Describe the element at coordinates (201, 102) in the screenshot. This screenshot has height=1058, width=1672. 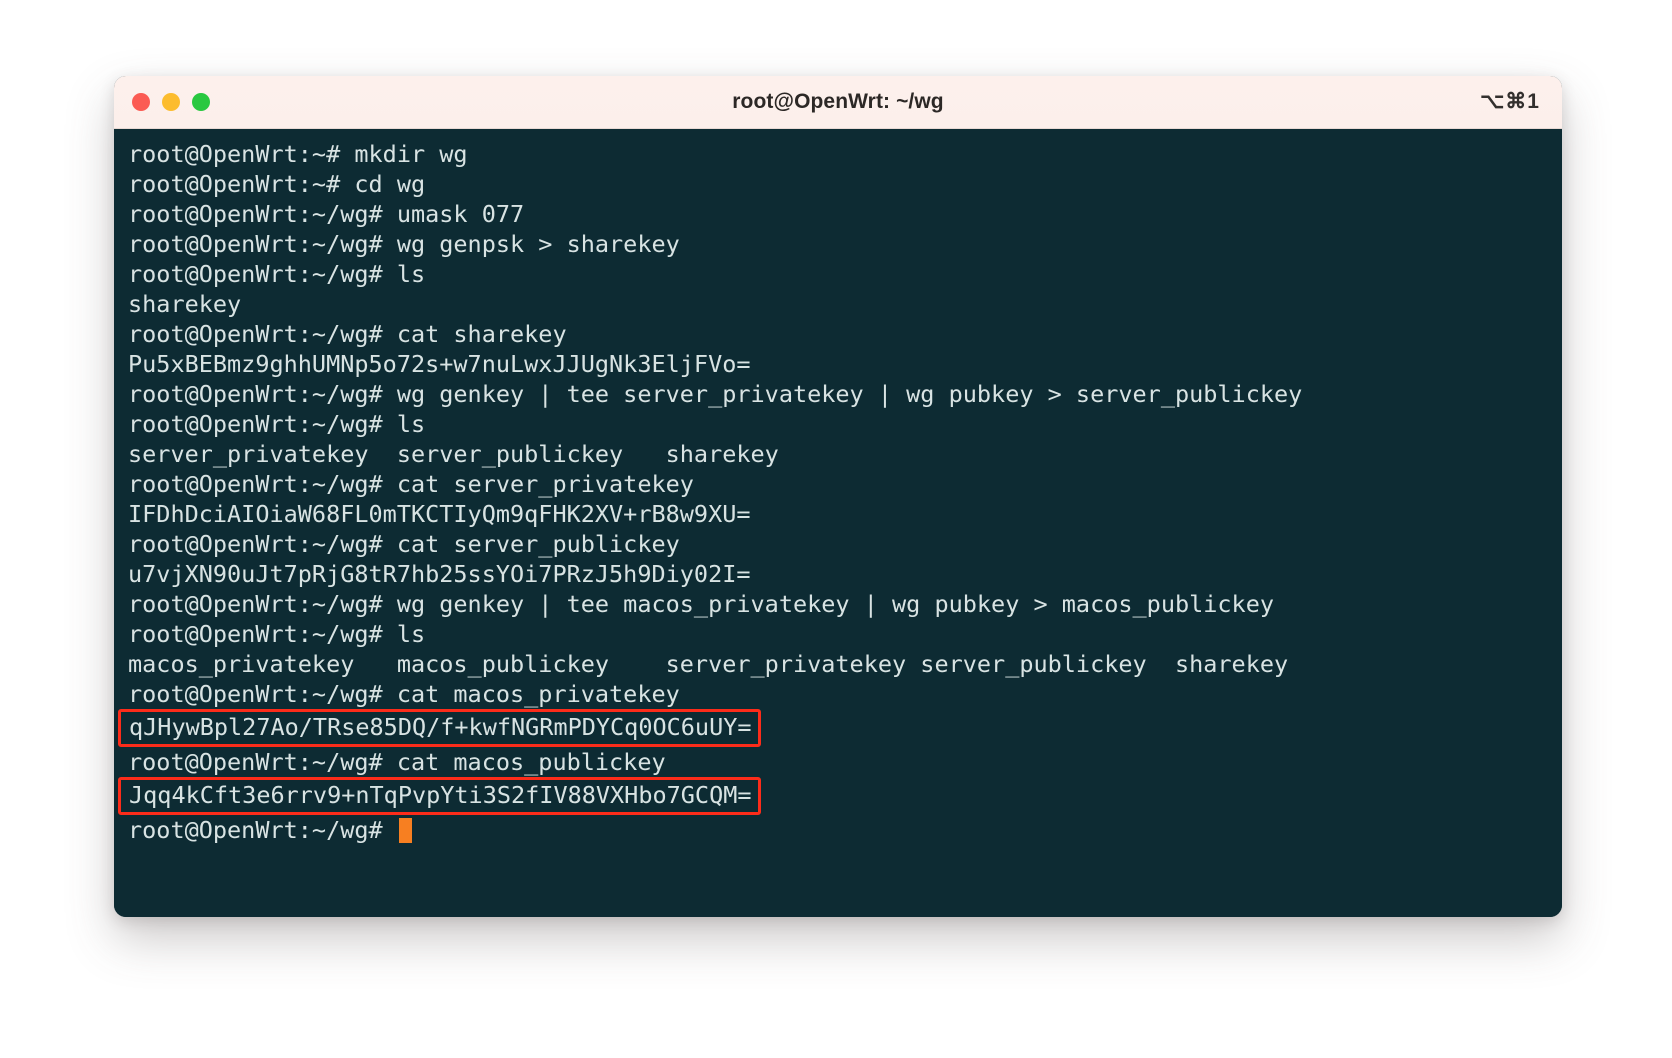
I see `maximize-button-icon` at that location.